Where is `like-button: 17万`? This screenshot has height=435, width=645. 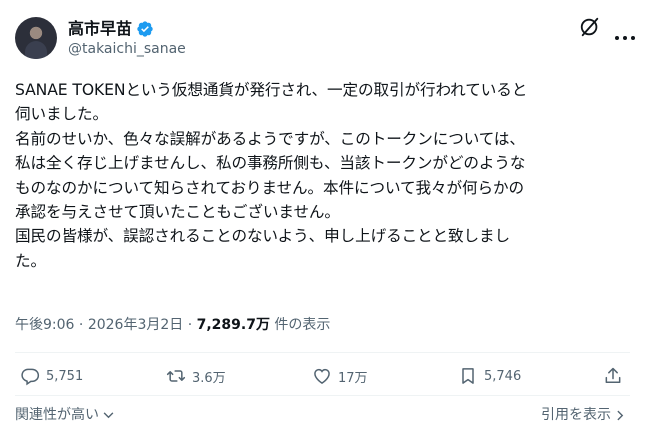
like-button: 17万 is located at coordinates (340, 376).